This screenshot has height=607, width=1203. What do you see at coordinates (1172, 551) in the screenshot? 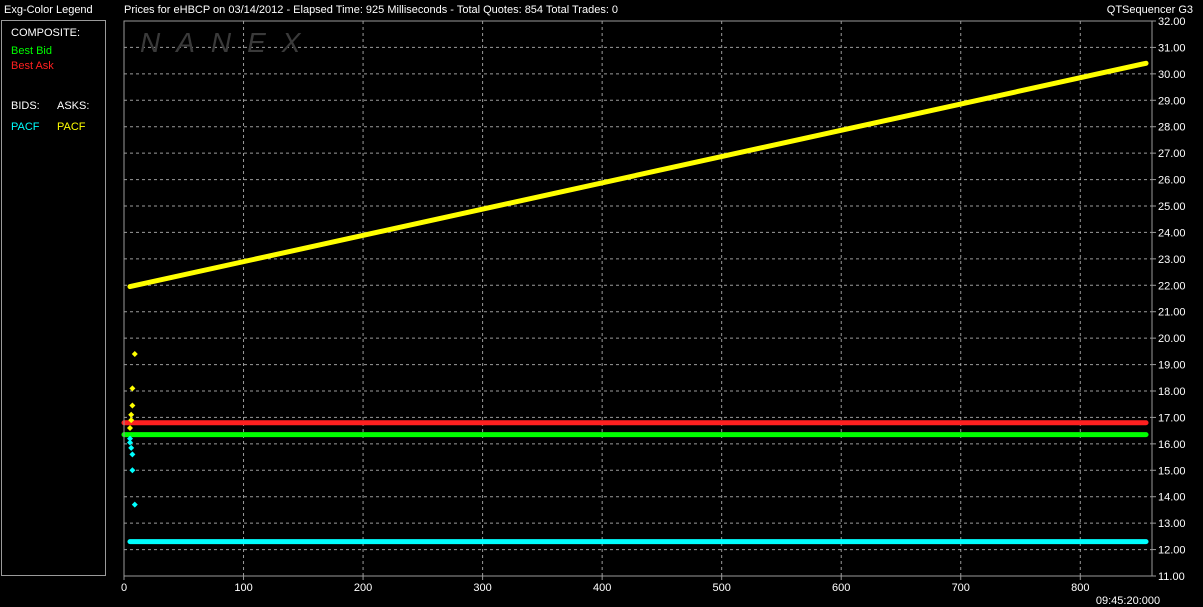
I see `y-tick-label: 12.00` at bounding box center [1172, 551].